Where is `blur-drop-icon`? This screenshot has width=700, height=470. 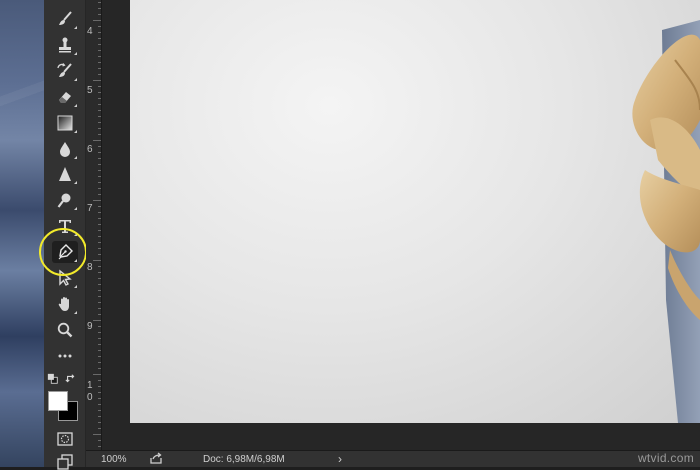
blur-drop-icon is located at coordinates (65, 149).